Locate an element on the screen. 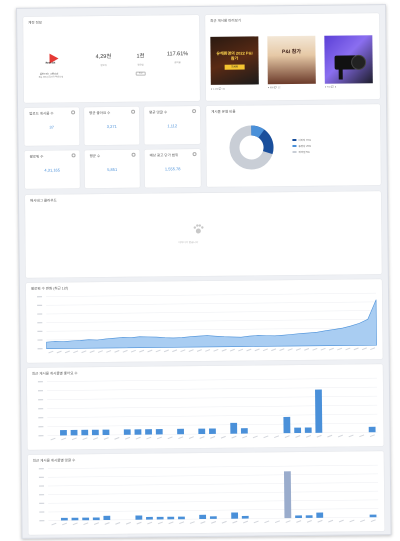 This screenshot has height=541, width=400. likes-bar-card: 최근 게시물 게시물별 좋아요 수 is located at coordinates (205, 407).